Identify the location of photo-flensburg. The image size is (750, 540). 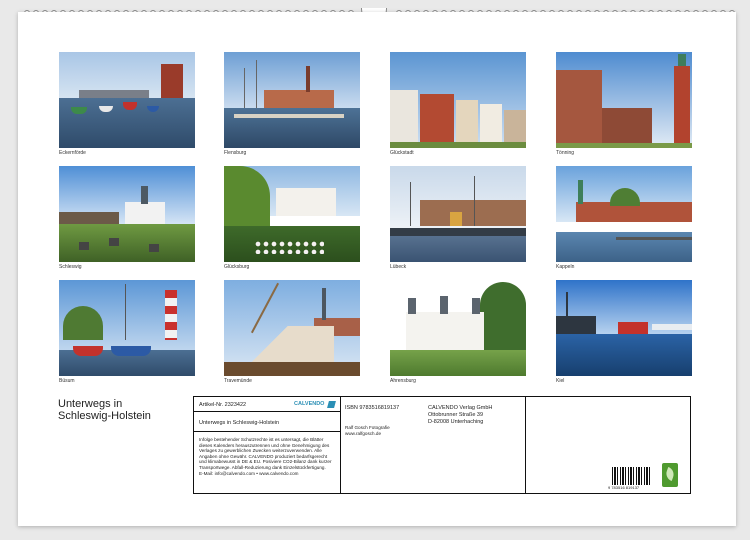
(292, 100).